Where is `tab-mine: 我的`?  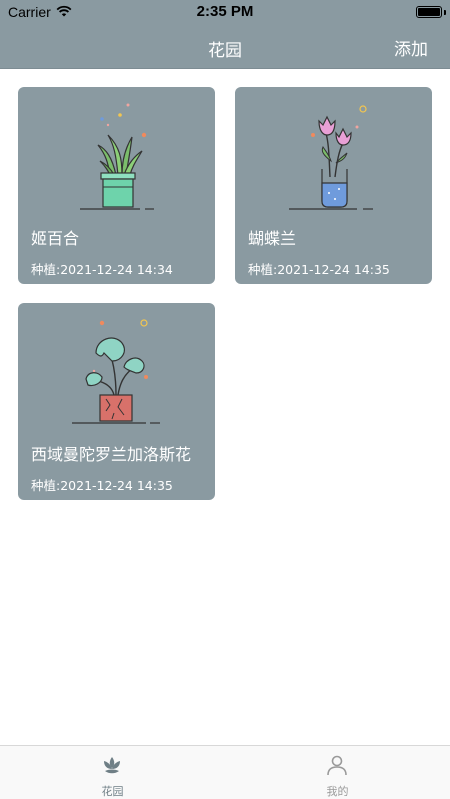 tab-mine: 我的 is located at coordinates (337, 772).